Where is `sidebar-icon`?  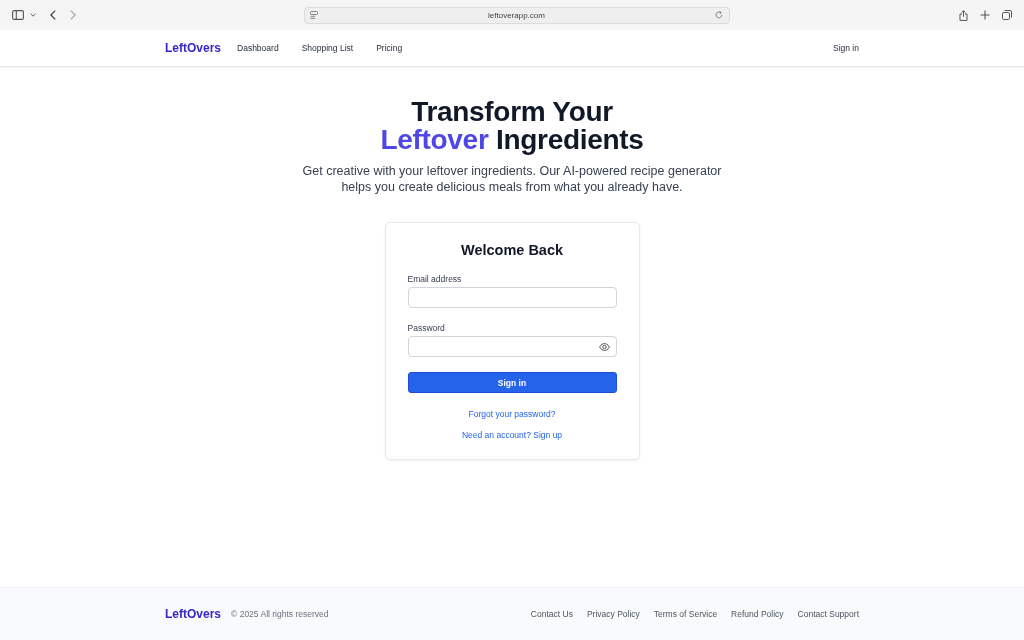 sidebar-icon is located at coordinates (18, 15).